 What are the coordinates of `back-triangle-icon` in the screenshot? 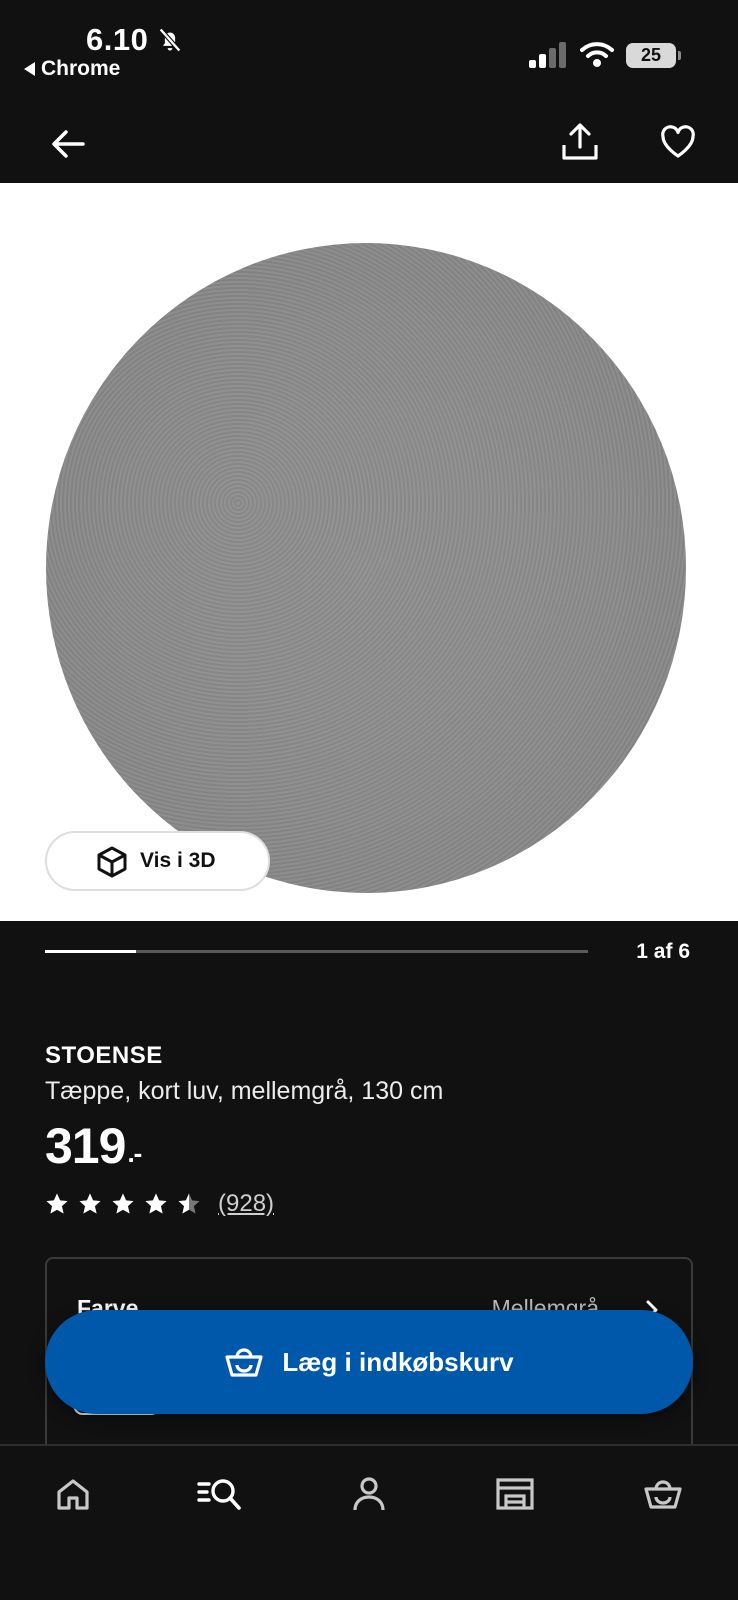 It's located at (29, 69).